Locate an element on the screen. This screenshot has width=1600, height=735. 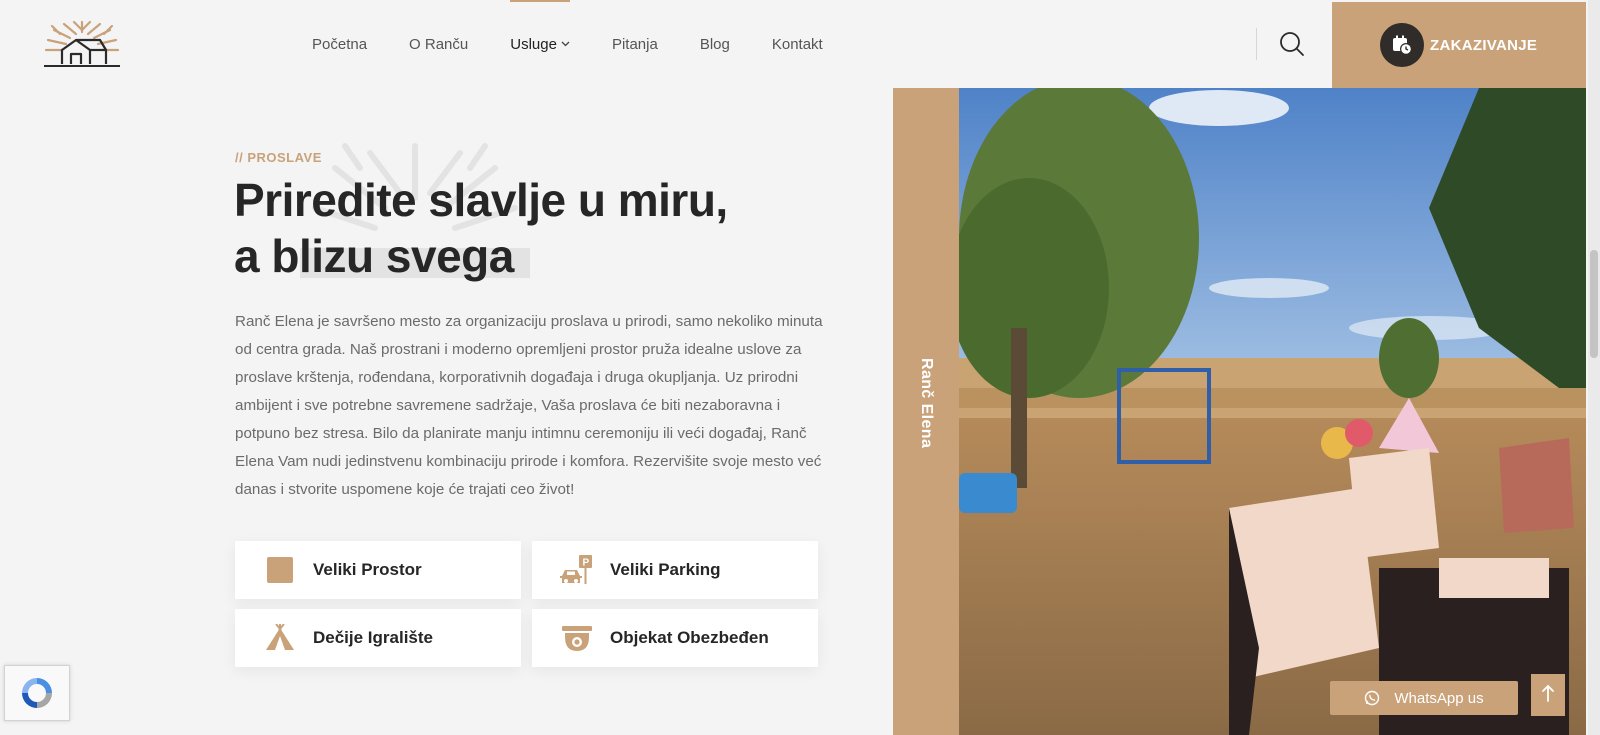
recaptcha-badge is located at coordinates (37, 693).